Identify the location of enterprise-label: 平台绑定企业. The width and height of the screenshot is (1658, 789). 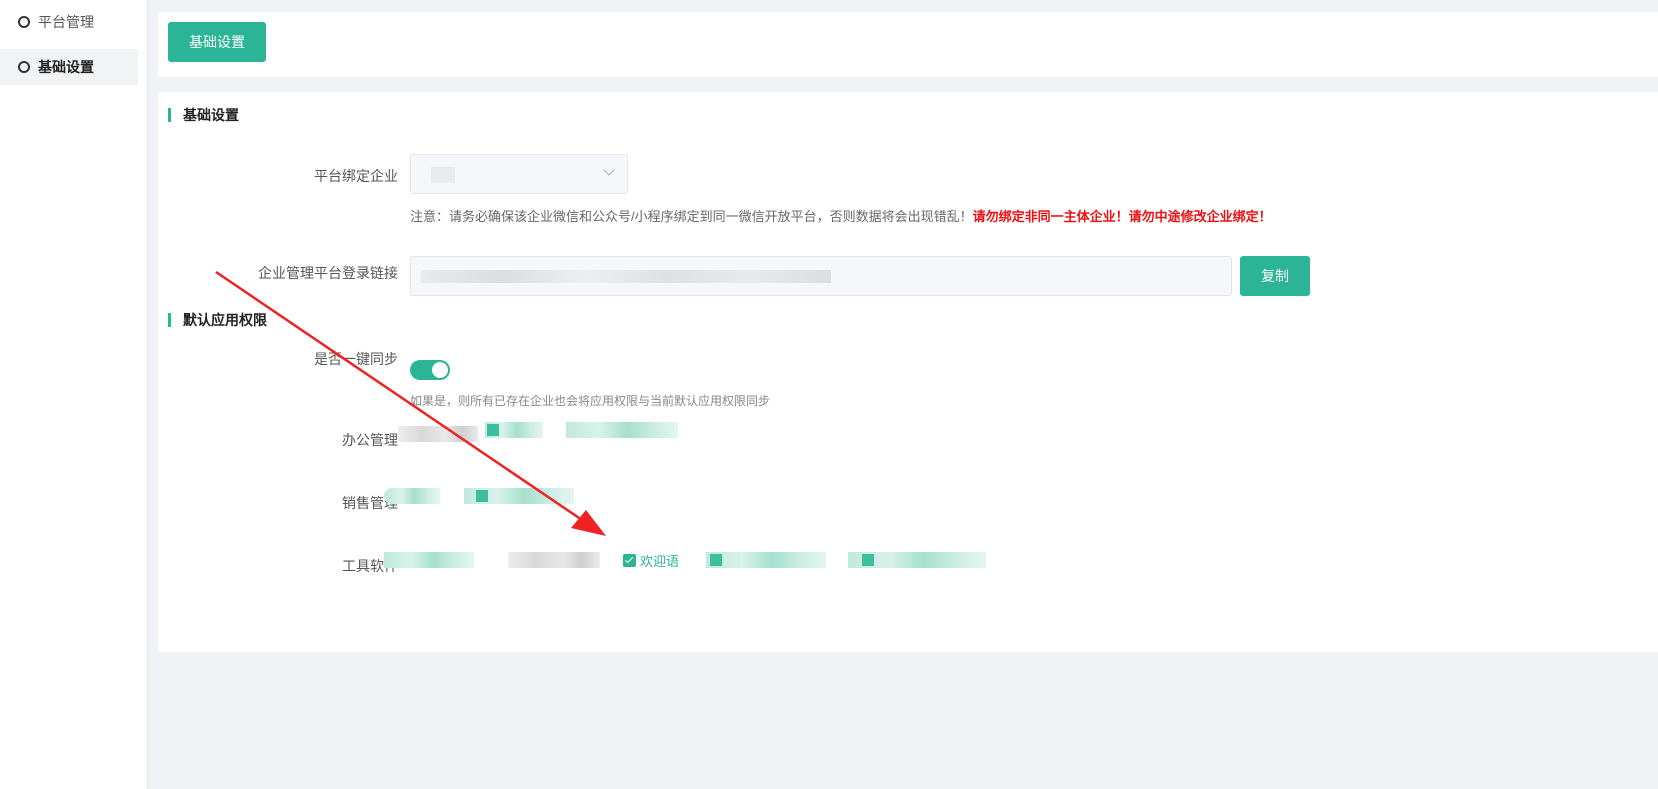
(356, 176).